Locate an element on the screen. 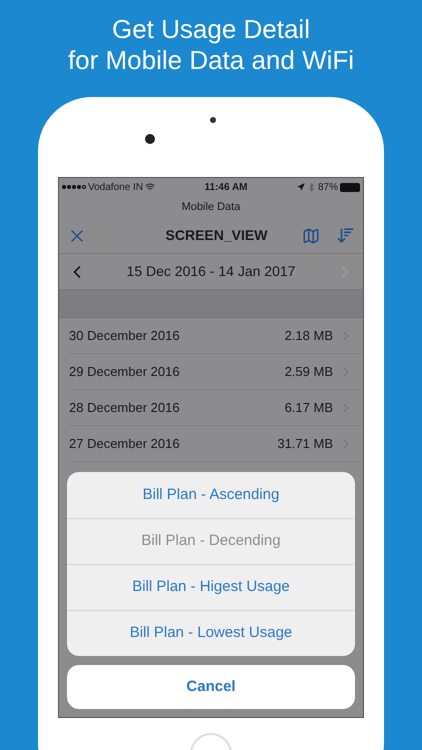 This screenshot has height=750, width=422. sort-icon is located at coordinates (345, 235).